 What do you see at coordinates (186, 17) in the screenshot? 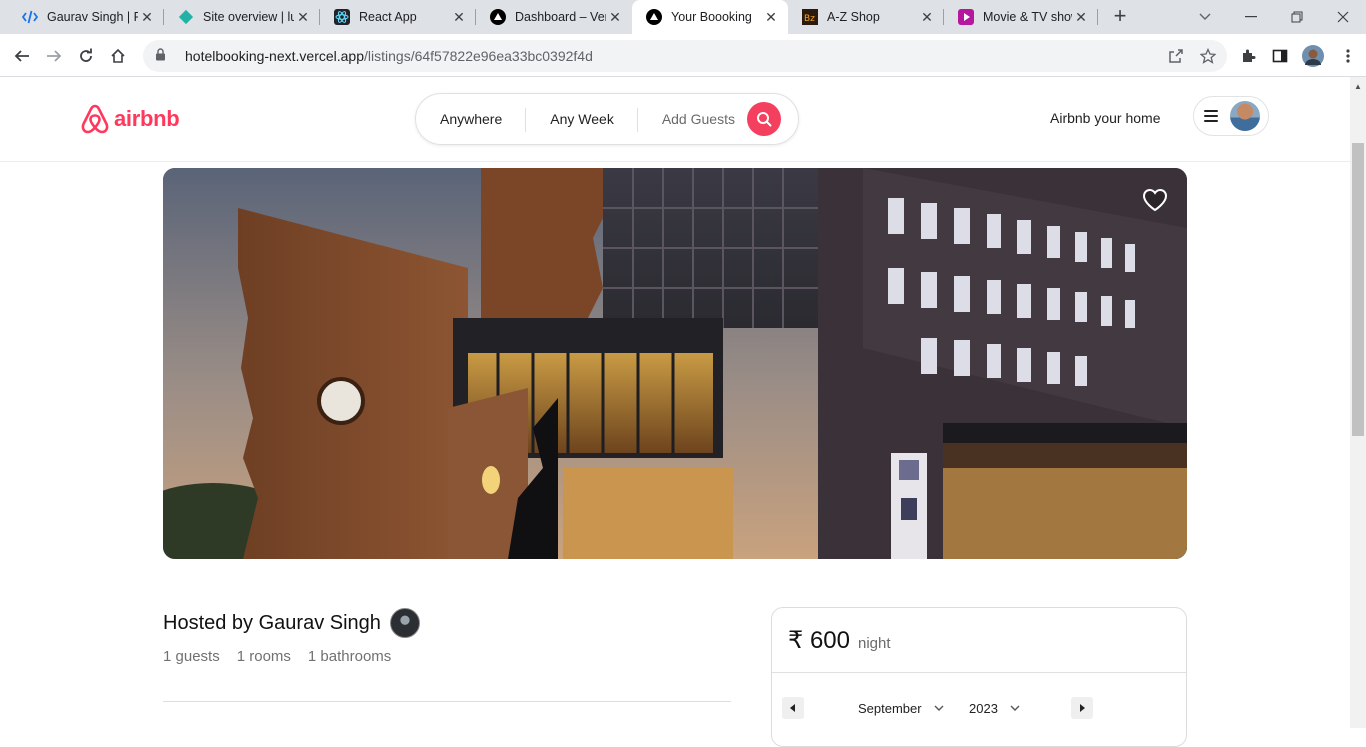
I see `netlify-icon` at bounding box center [186, 17].